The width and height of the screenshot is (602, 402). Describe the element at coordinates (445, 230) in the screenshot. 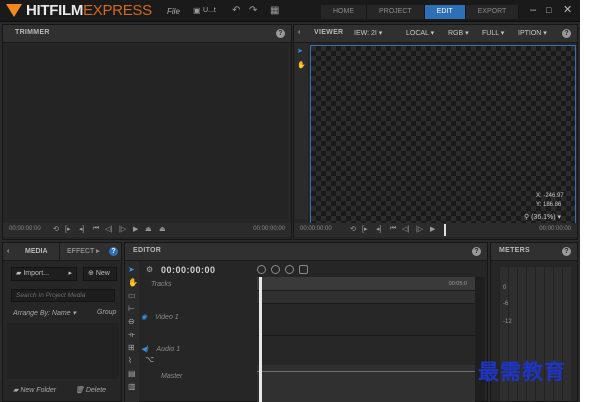

I see `viewer-scrub-head` at that location.